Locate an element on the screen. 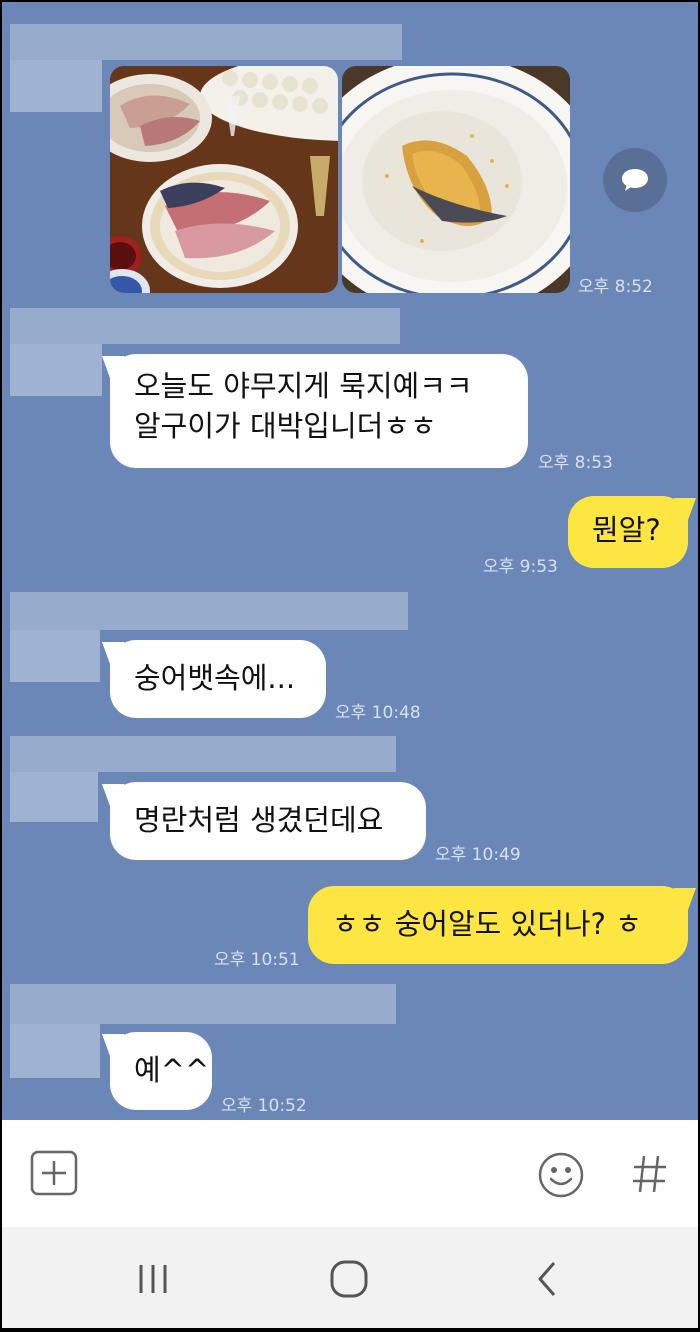 The image size is (700, 1332). system-navigation-bar is located at coordinates (350, 1277).